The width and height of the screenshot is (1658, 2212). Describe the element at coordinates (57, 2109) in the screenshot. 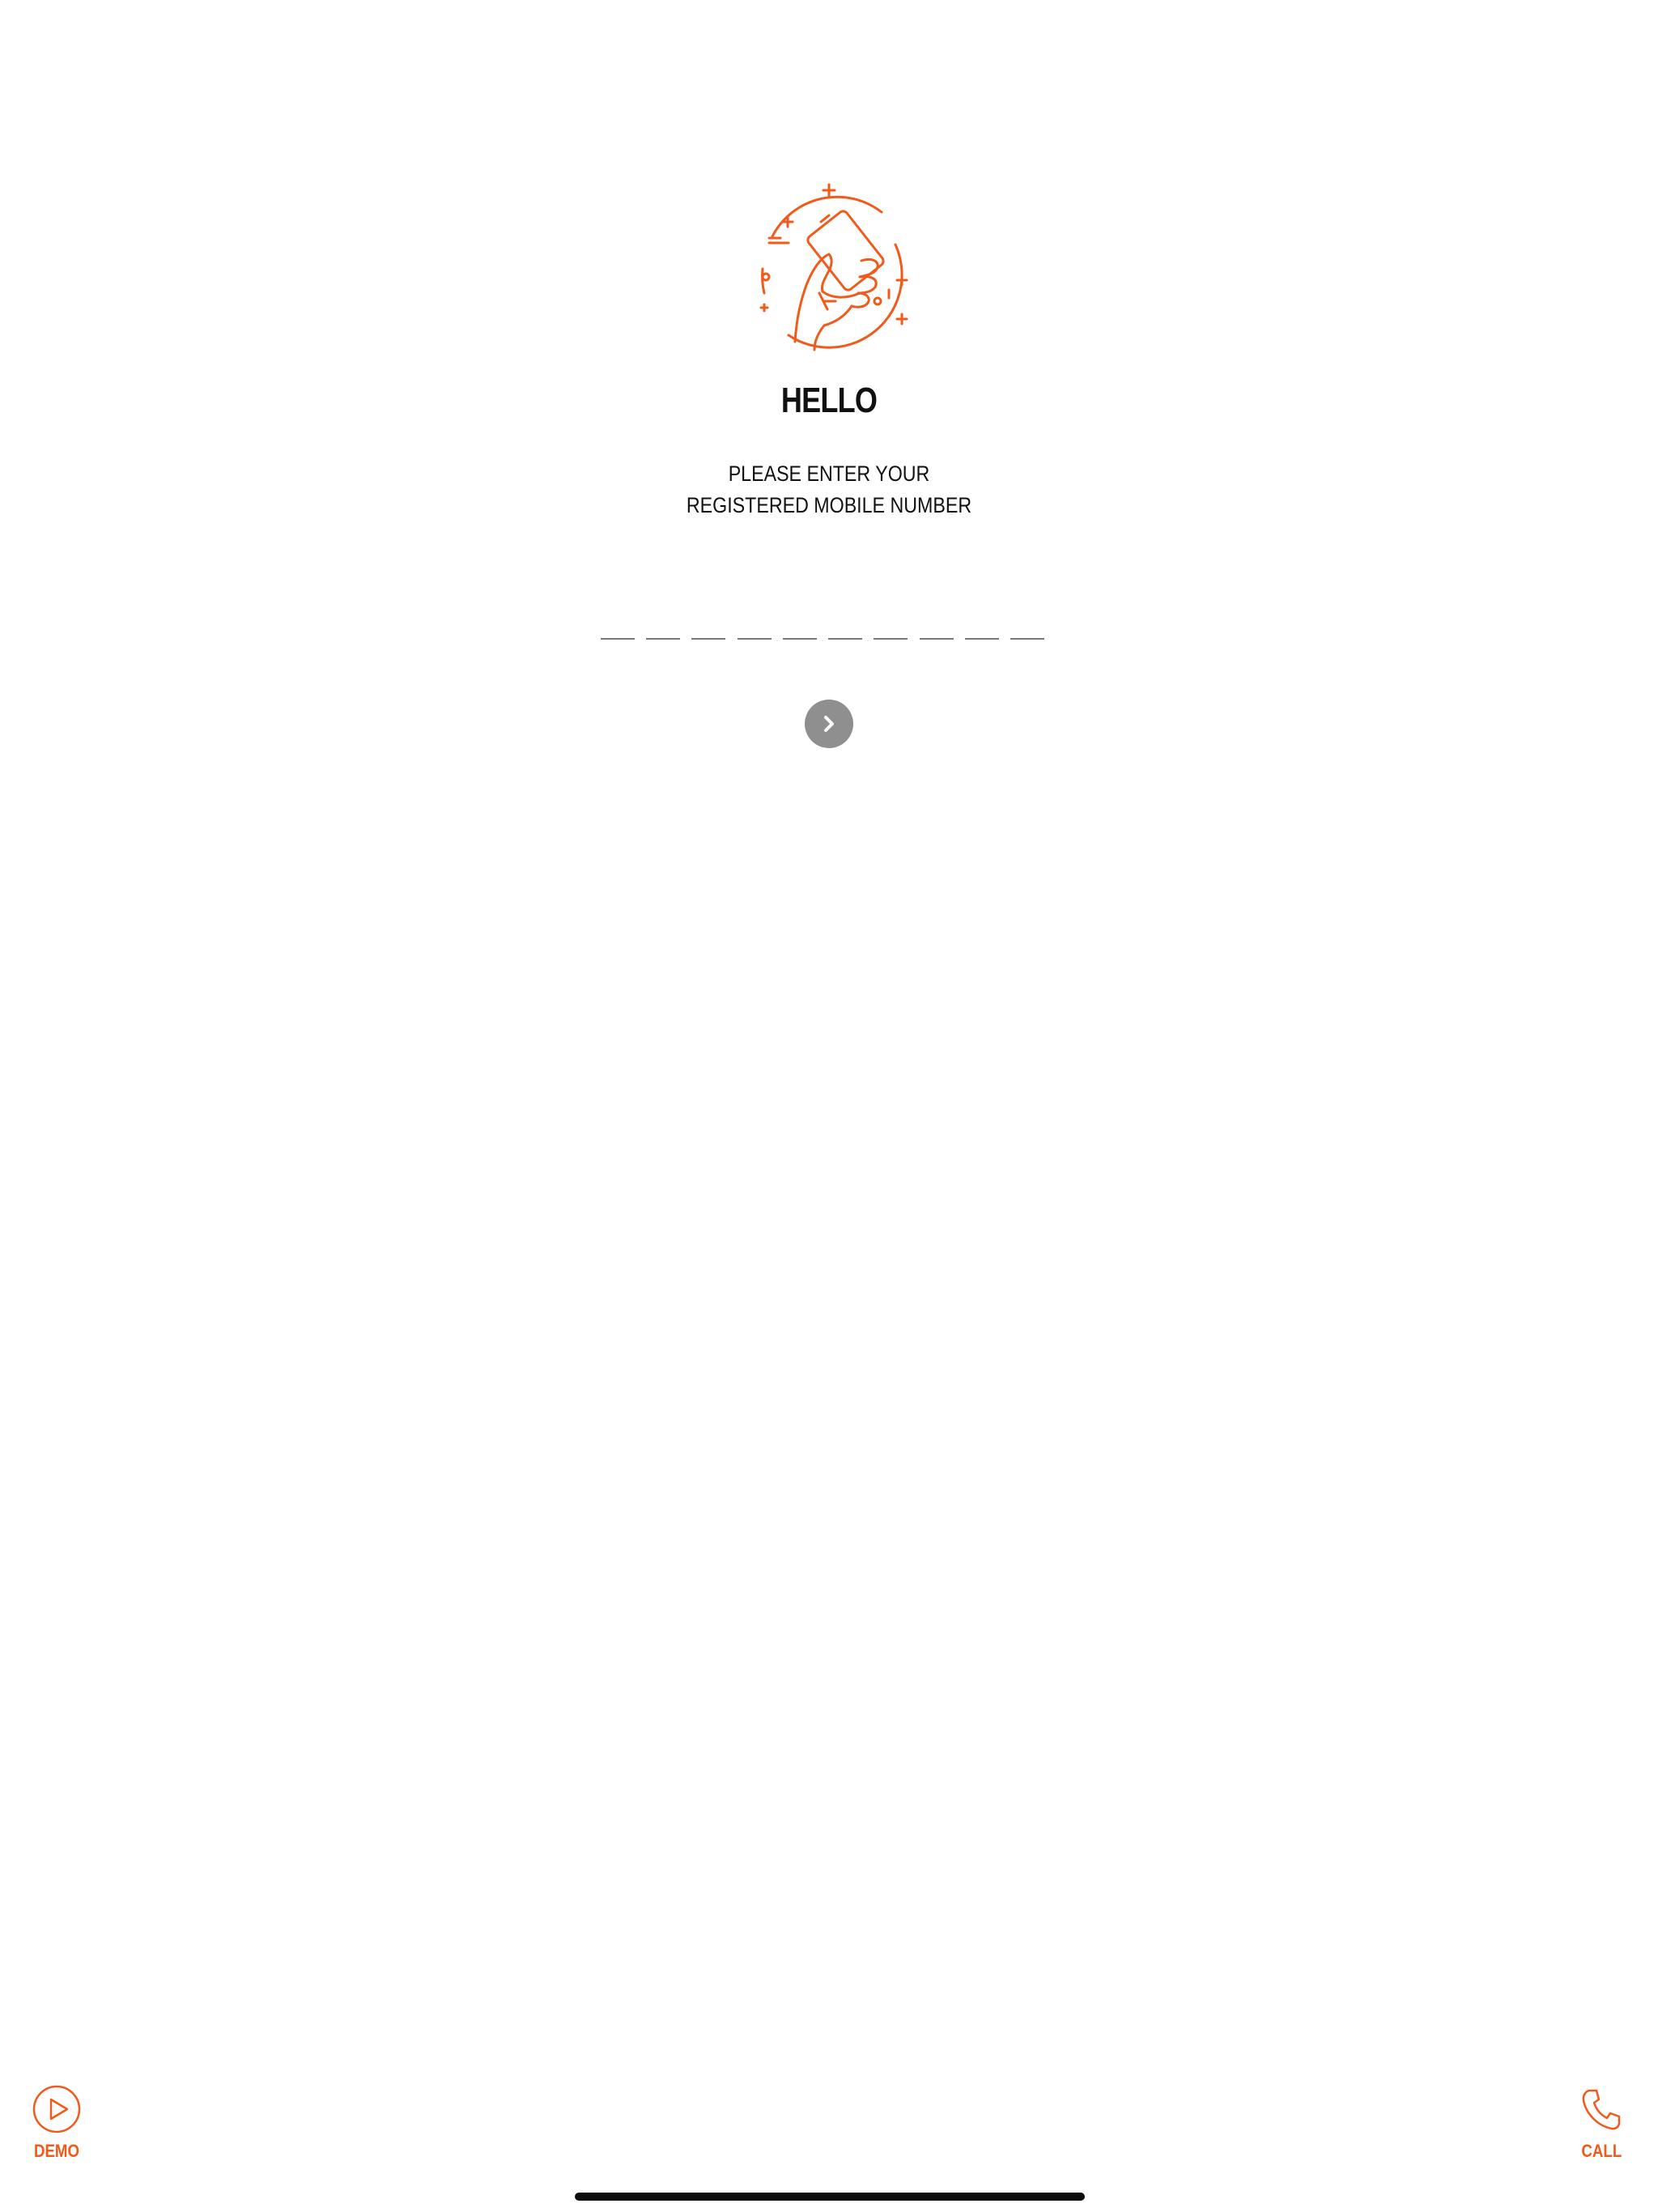

I see `play-circle-icon` at that location.